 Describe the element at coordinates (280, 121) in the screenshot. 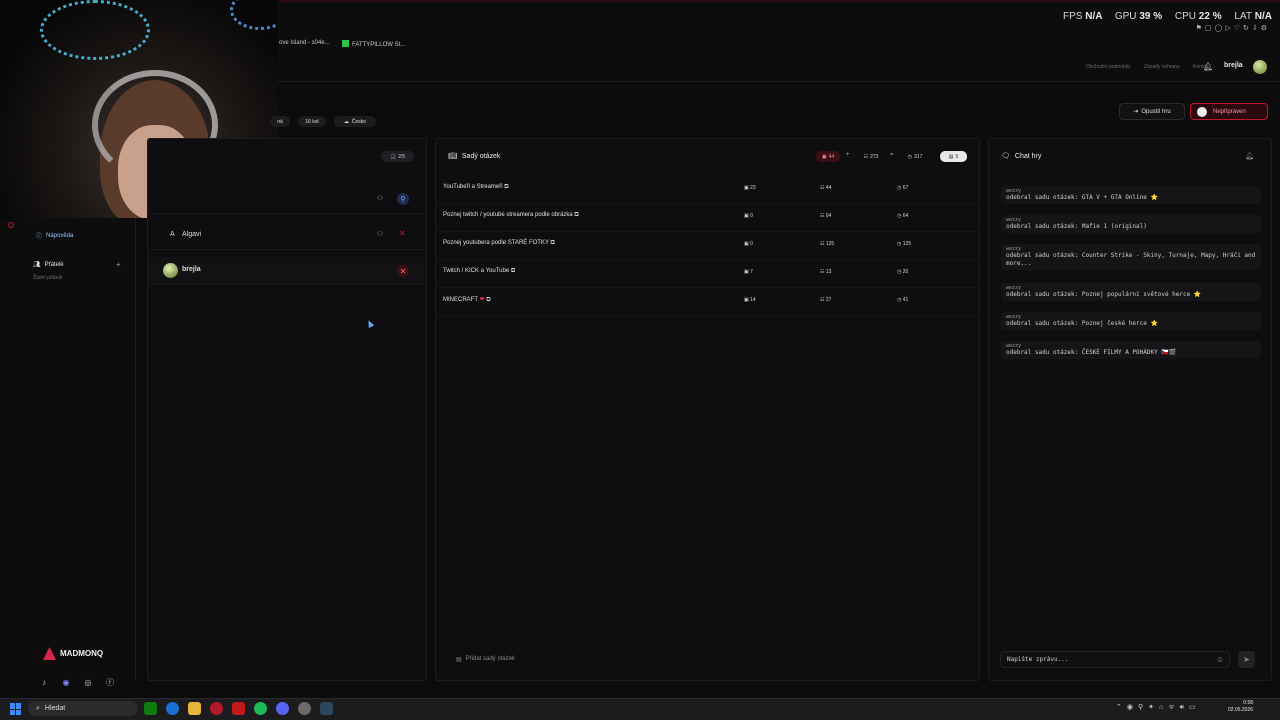

I see `chip-mode: ná` at that location.